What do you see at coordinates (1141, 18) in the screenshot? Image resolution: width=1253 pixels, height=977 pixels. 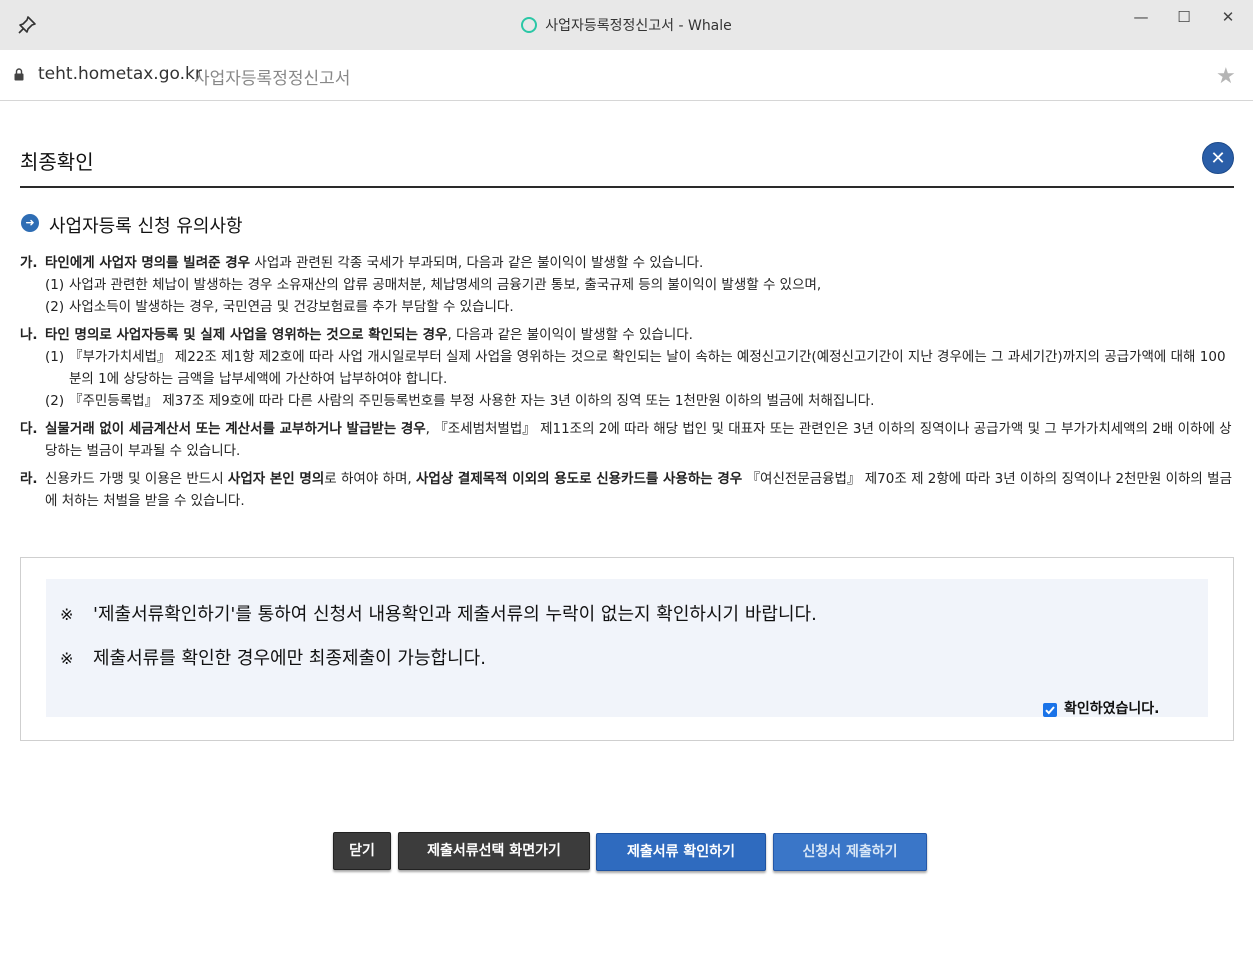 I see `minimize-button: —` at bounding box center [1141, 18].